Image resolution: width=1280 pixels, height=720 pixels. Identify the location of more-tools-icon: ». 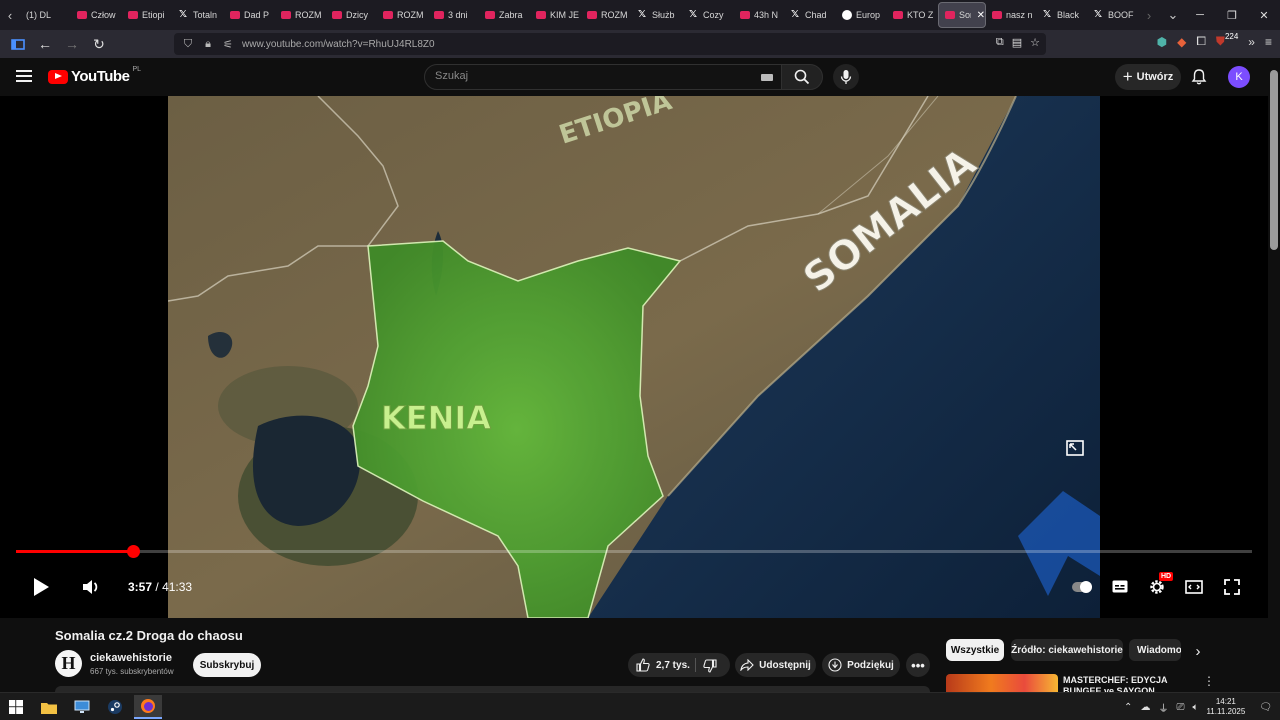
(1251, 42).